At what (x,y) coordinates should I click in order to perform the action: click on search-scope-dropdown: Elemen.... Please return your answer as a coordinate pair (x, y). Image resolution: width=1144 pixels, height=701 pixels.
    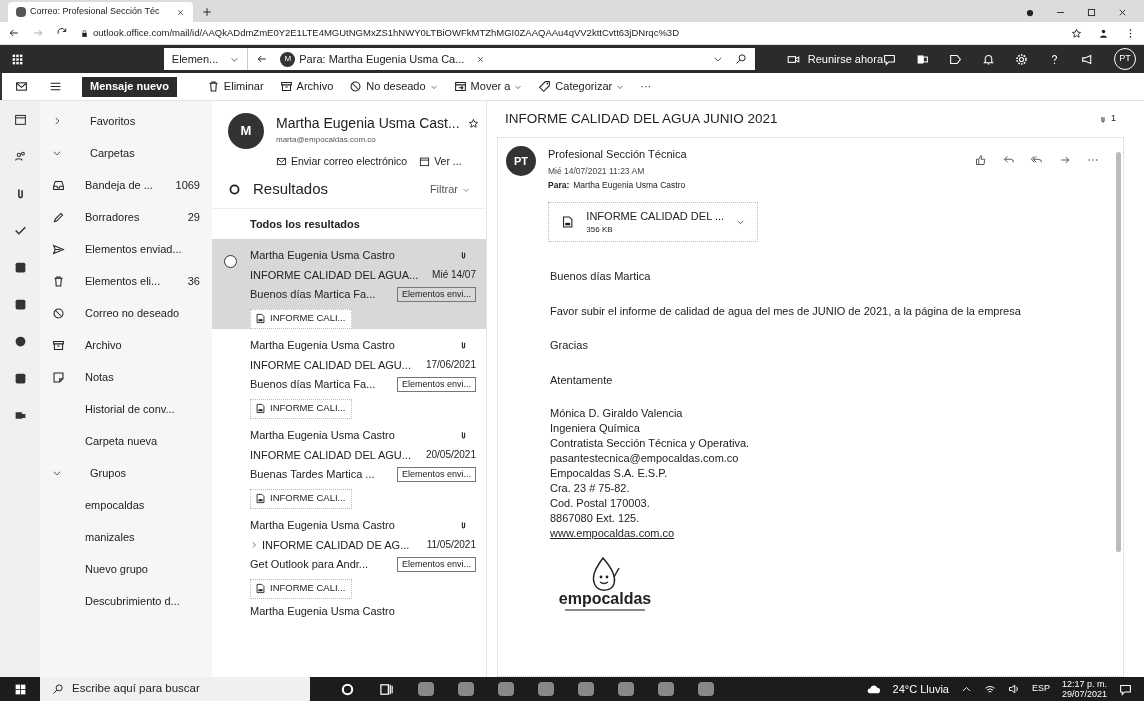
    Looking at the image, I should click on (206, 59).